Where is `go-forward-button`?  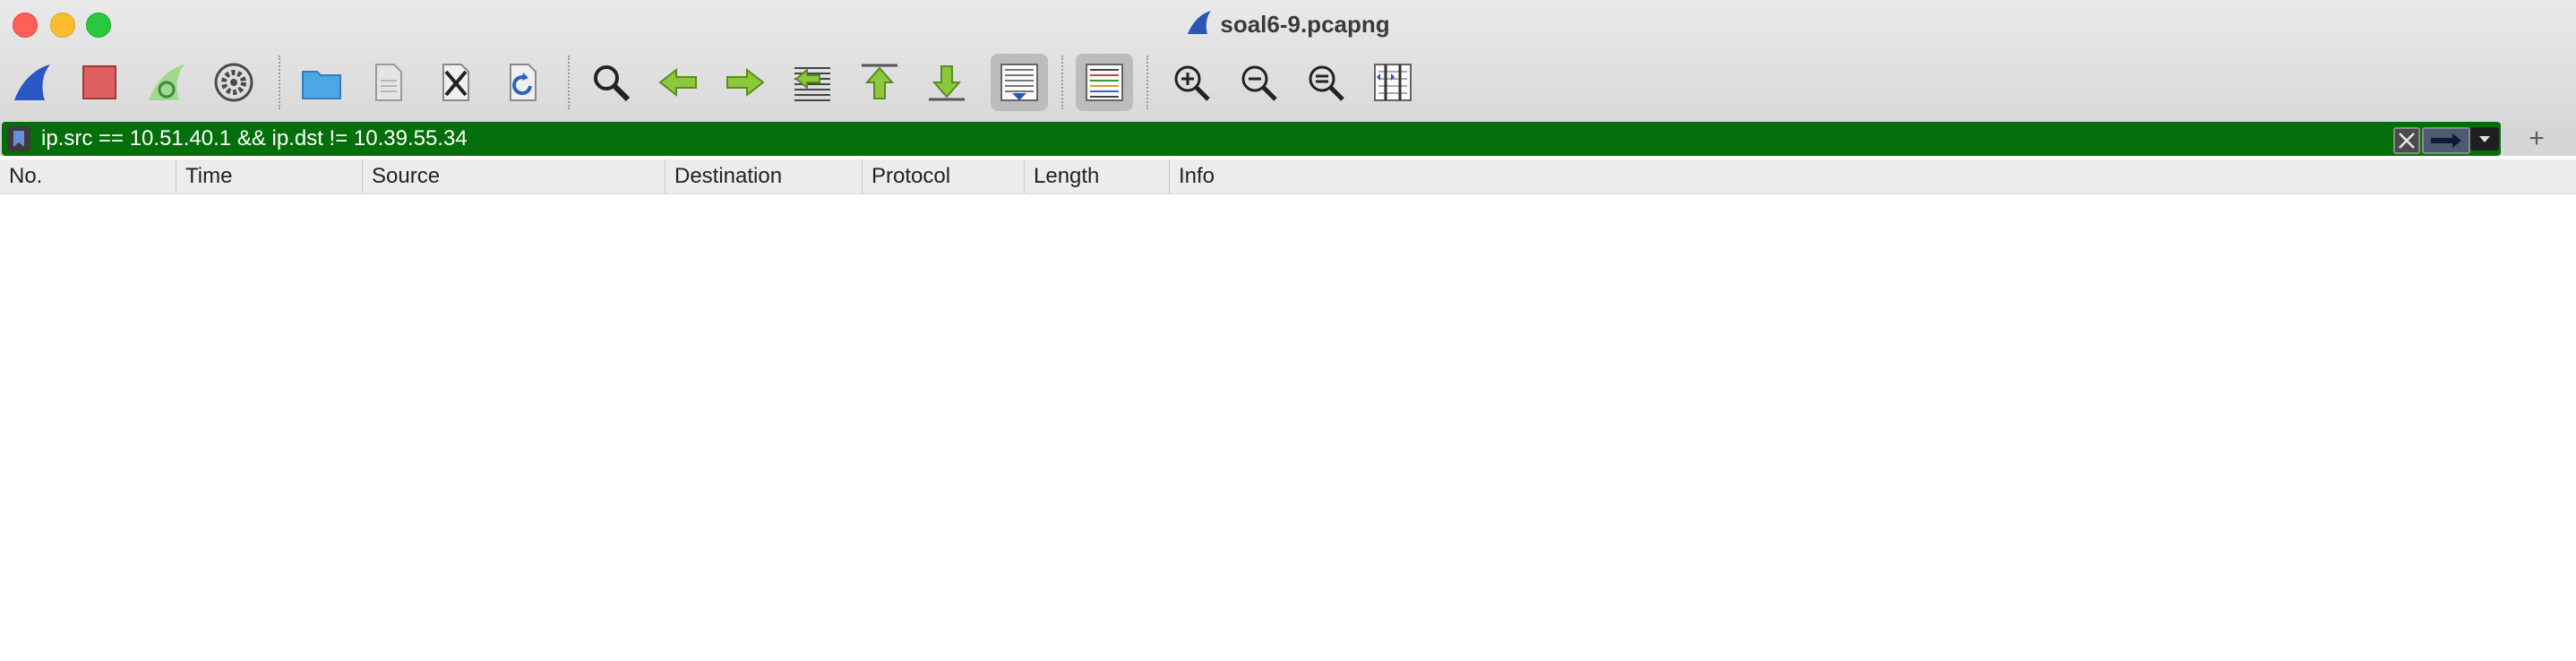 go-forward-button is located at coordinates (745, 83).